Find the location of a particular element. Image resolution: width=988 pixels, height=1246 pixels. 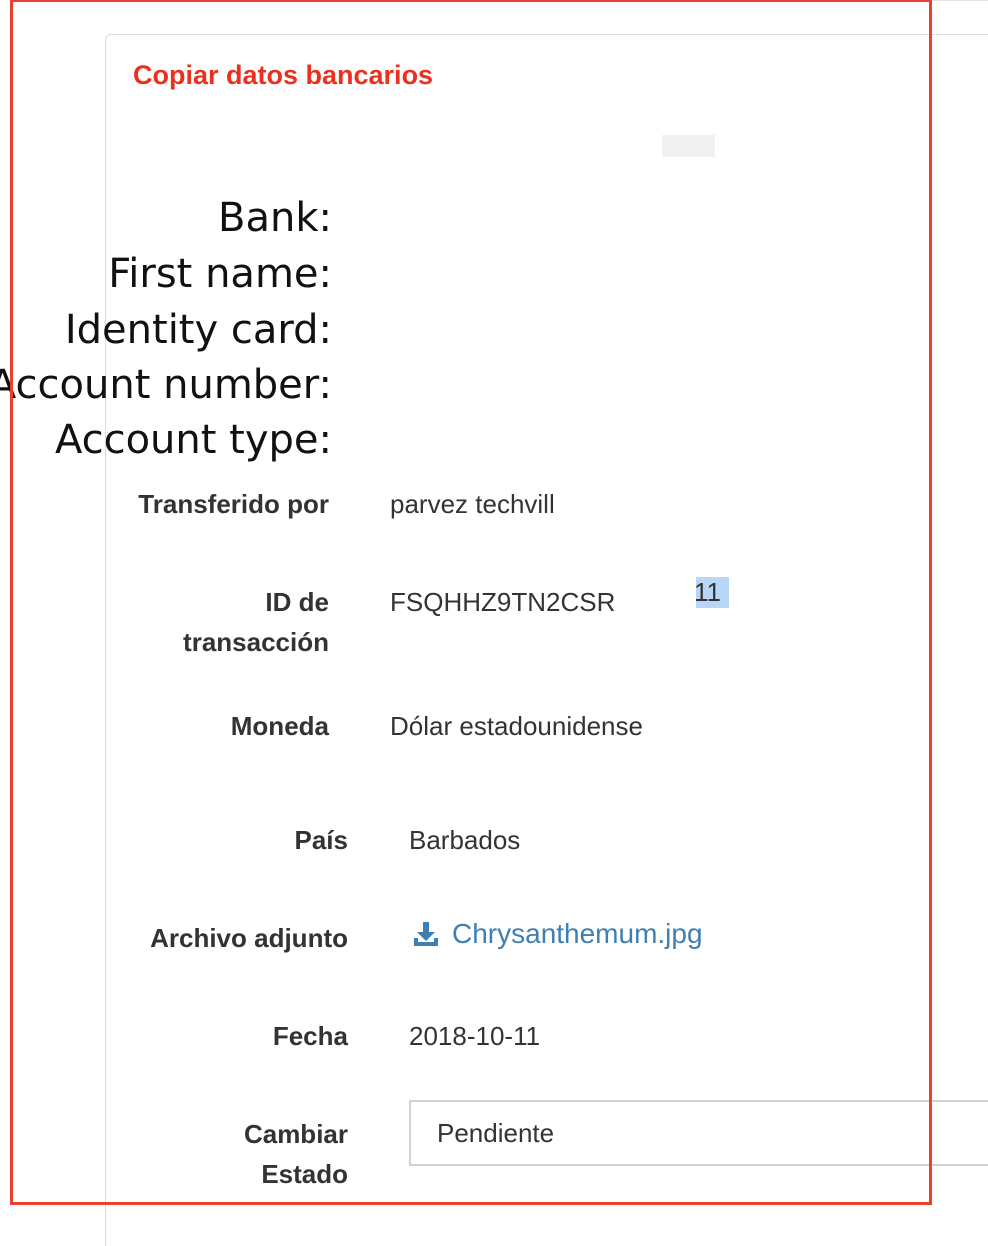

attachment-download-link: Chrysanthemum.jpg is located at coordinates (557, 934).